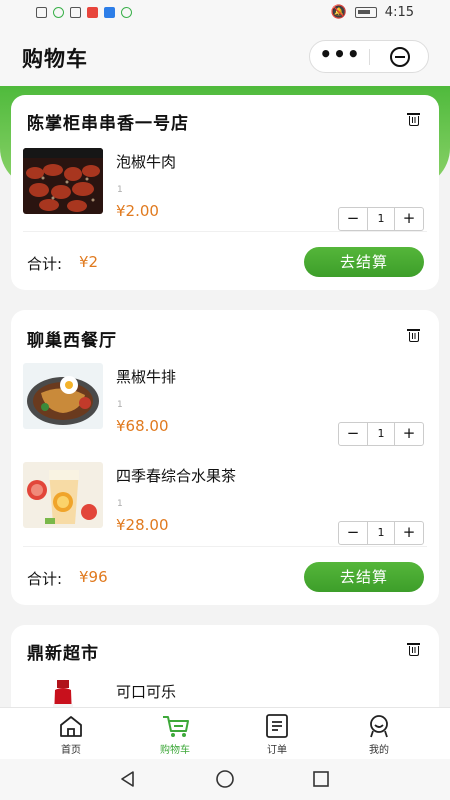 This screenshot has height=800, width=450. What do you see at coordinates (399, 12) in the screenshot?
I see `status-time: 4:15` at bounding box center [399, 12].